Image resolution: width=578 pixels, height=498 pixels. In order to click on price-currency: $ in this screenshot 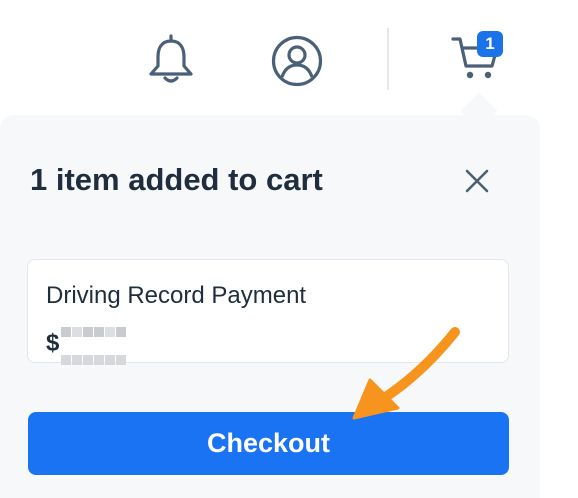, I will do `click(53, 343)`.